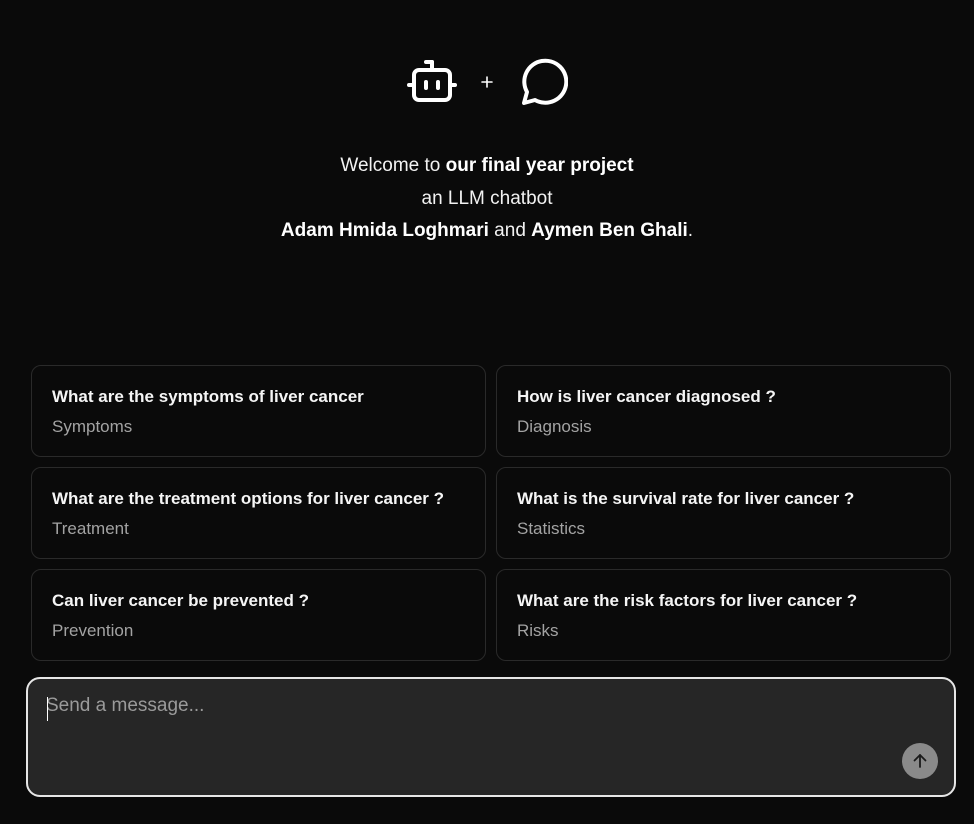  I want to click on arrow-up-icon, so click(920, 761).